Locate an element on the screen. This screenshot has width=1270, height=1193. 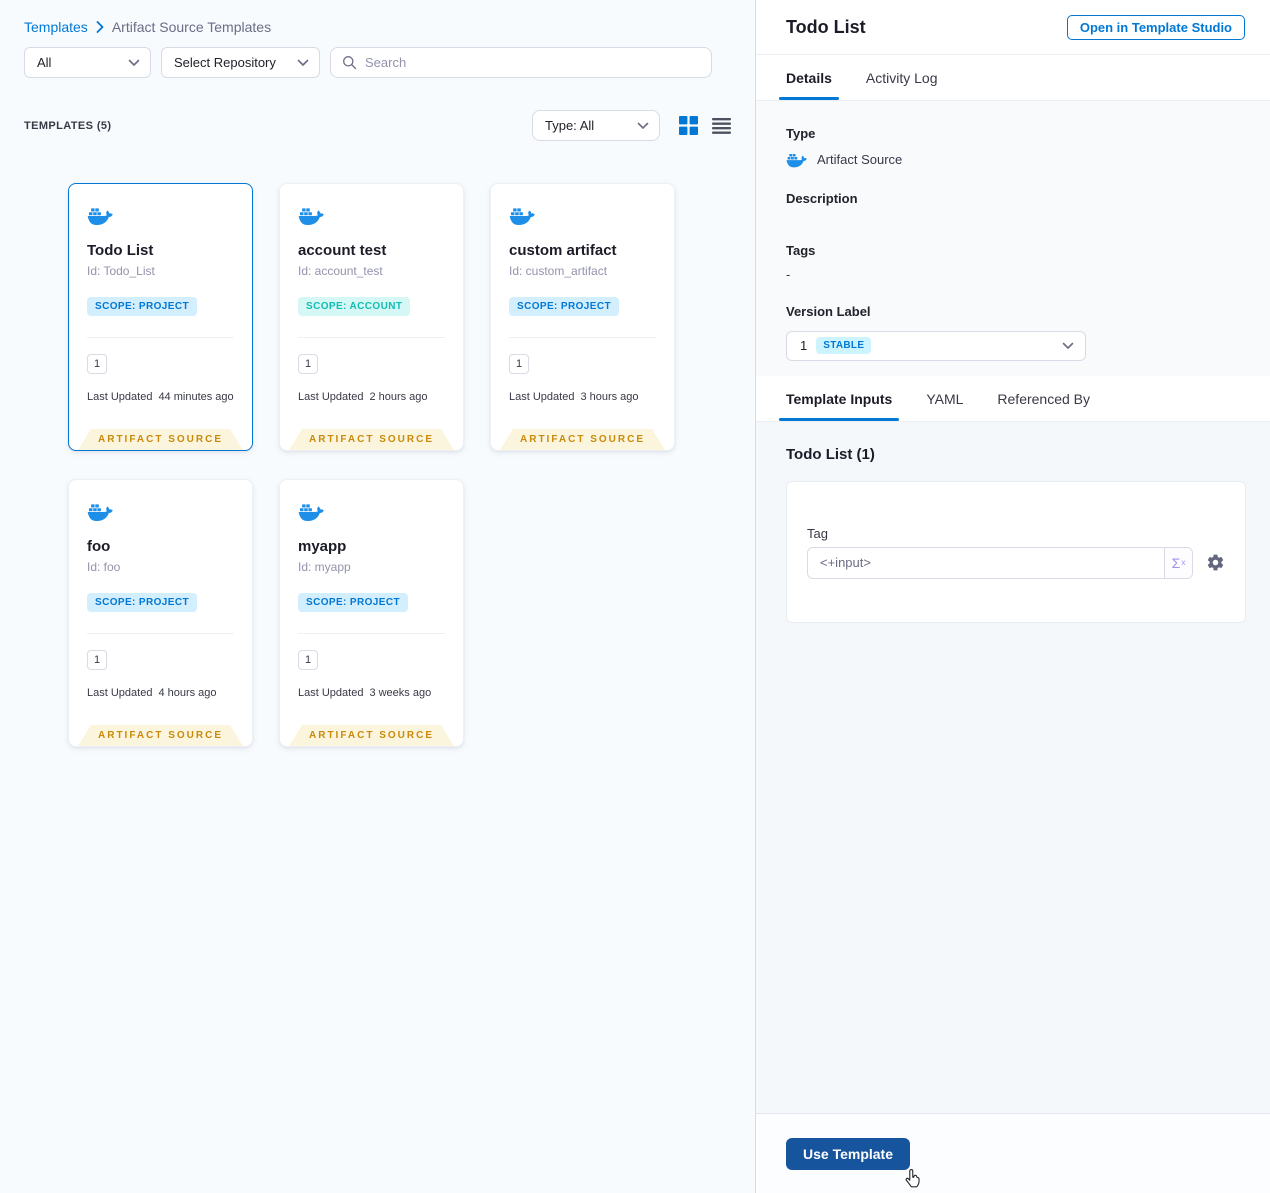
last-updated-value: 3 weeks ago is located at coordinates (400, 692).